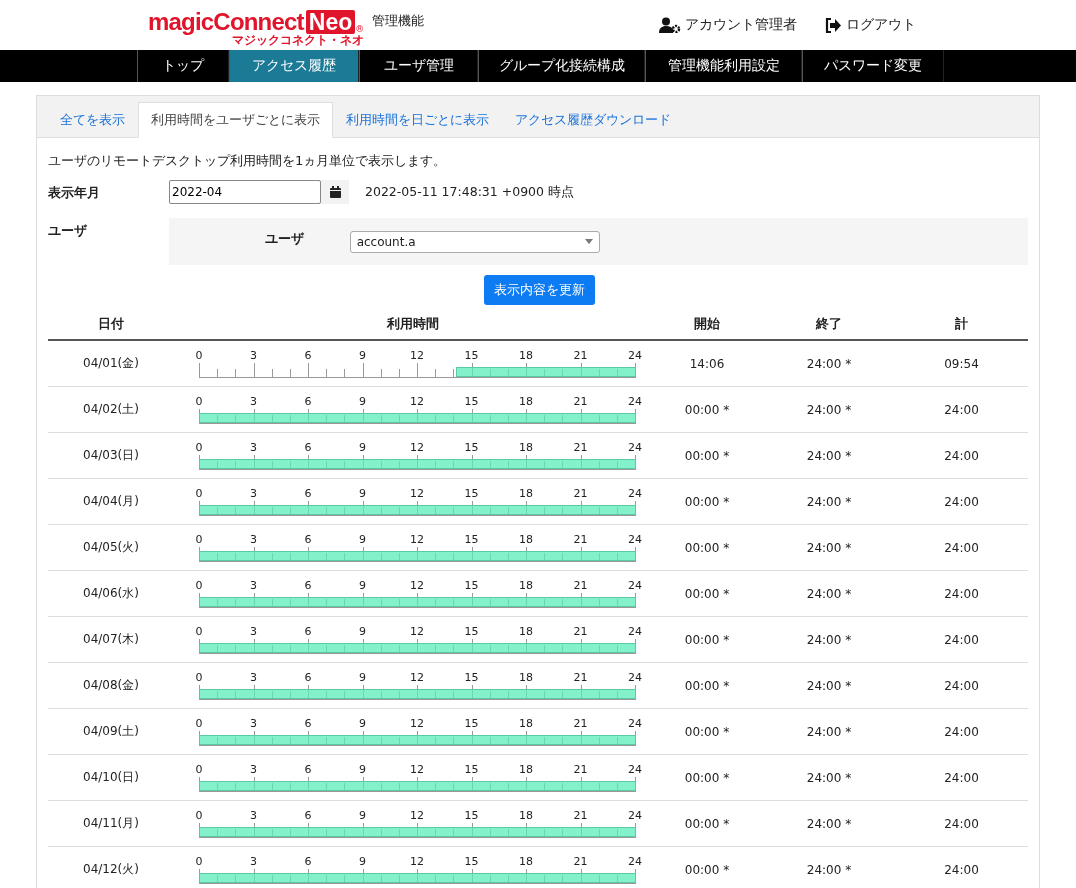  I want to click on column-header: 開始, so click(707, 324).